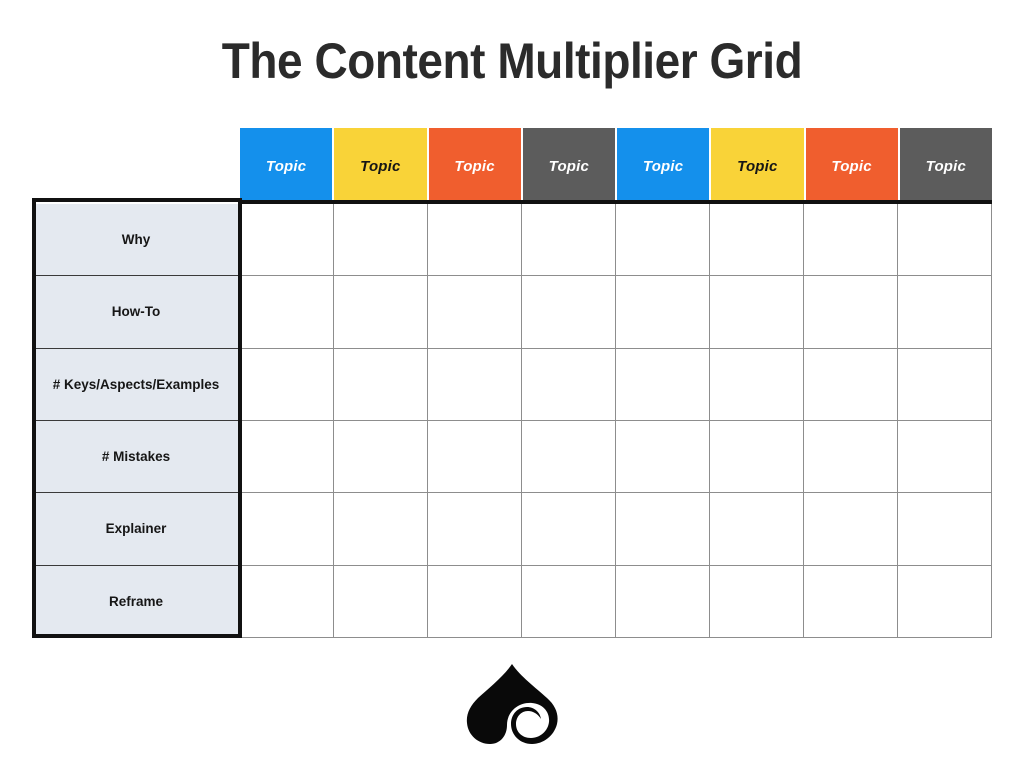 Image resolution: width=1024 pixels, height=766 pixels. Describe the element at coordinates (615, 202) in the screenshot. I see `header-separator-rule` at that location.